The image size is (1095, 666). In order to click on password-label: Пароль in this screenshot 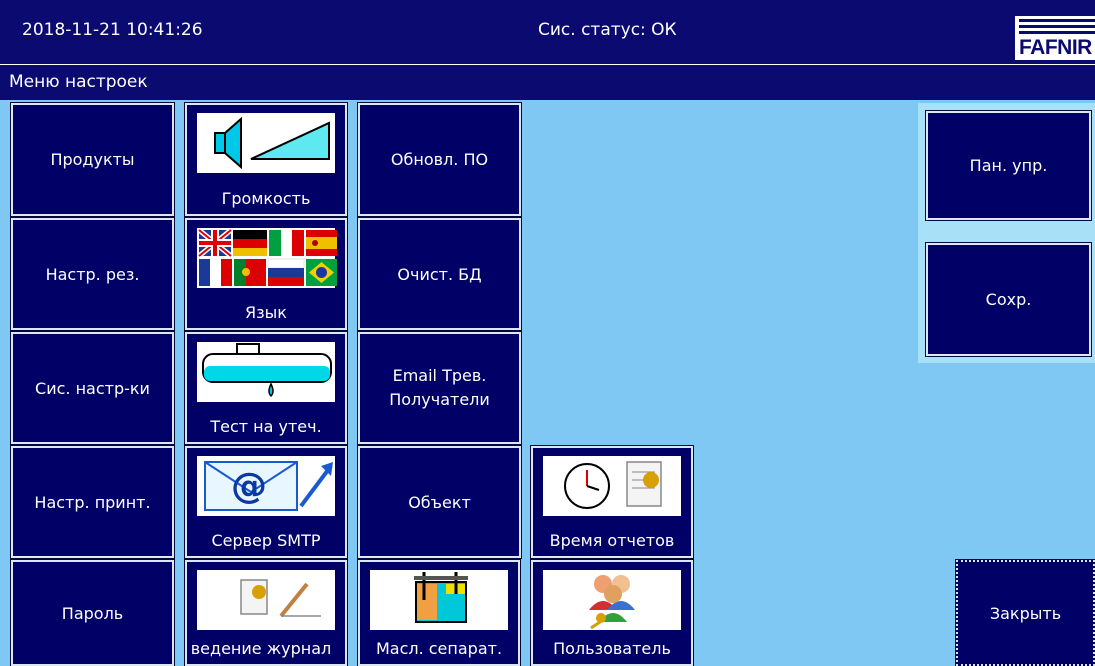, I will do `click(92, 613)`.